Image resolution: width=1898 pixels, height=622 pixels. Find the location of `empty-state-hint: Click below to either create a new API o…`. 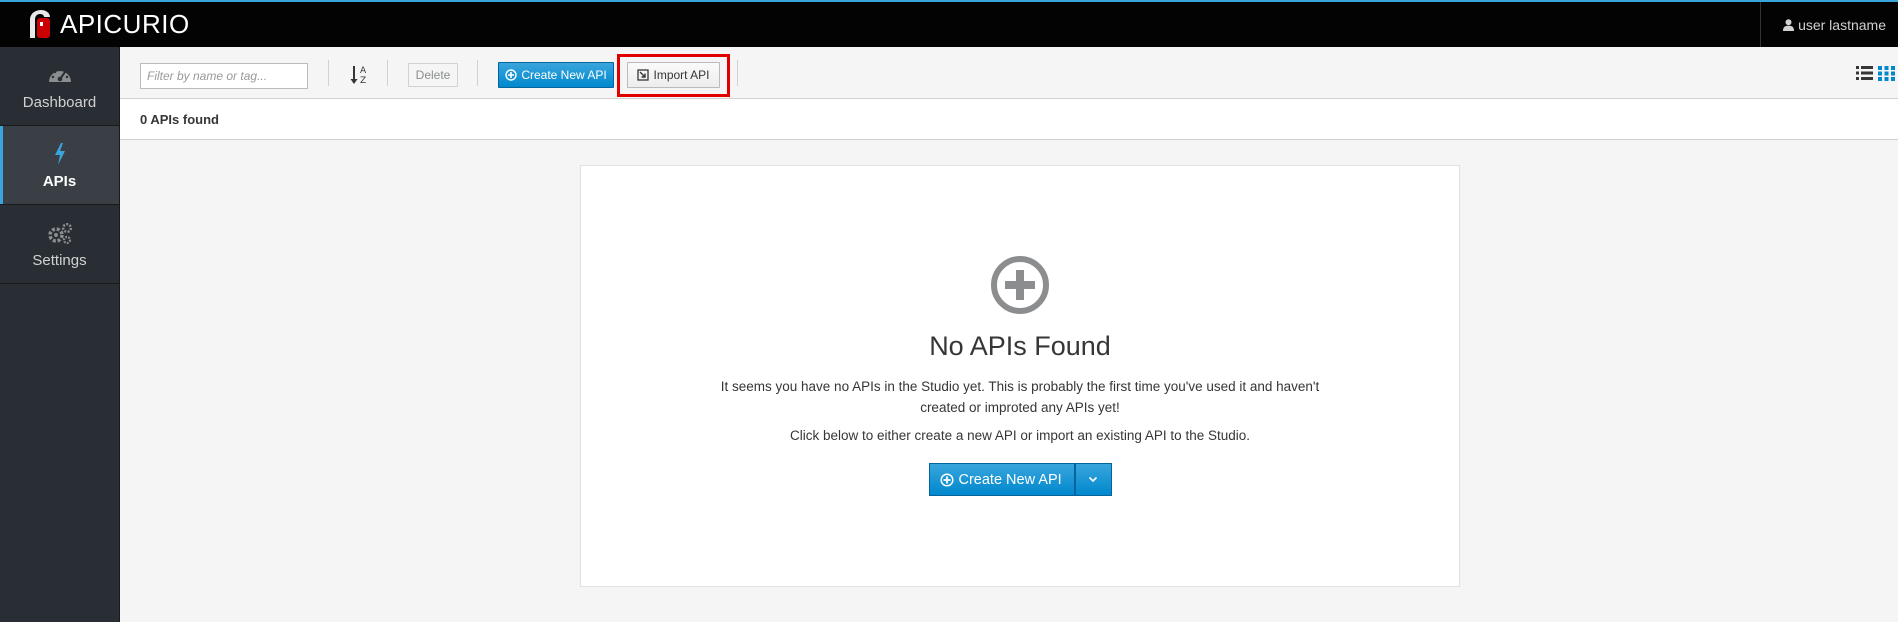

empty-state-hint: Click below to either create a new API o… is located at coordinates (1020, 435).